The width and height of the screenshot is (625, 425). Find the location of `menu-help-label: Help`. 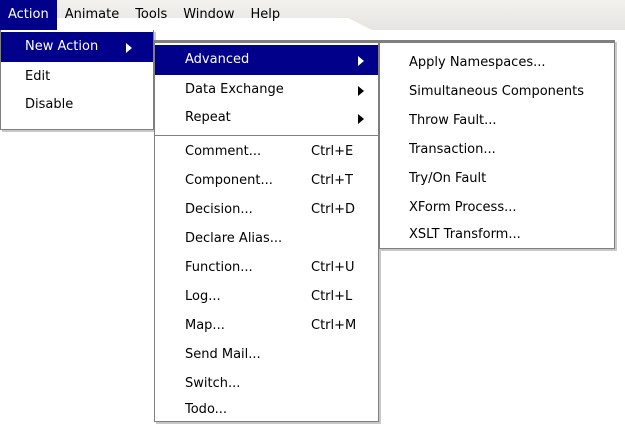

menu-help-label: Help is located at coordinates (265, 14).